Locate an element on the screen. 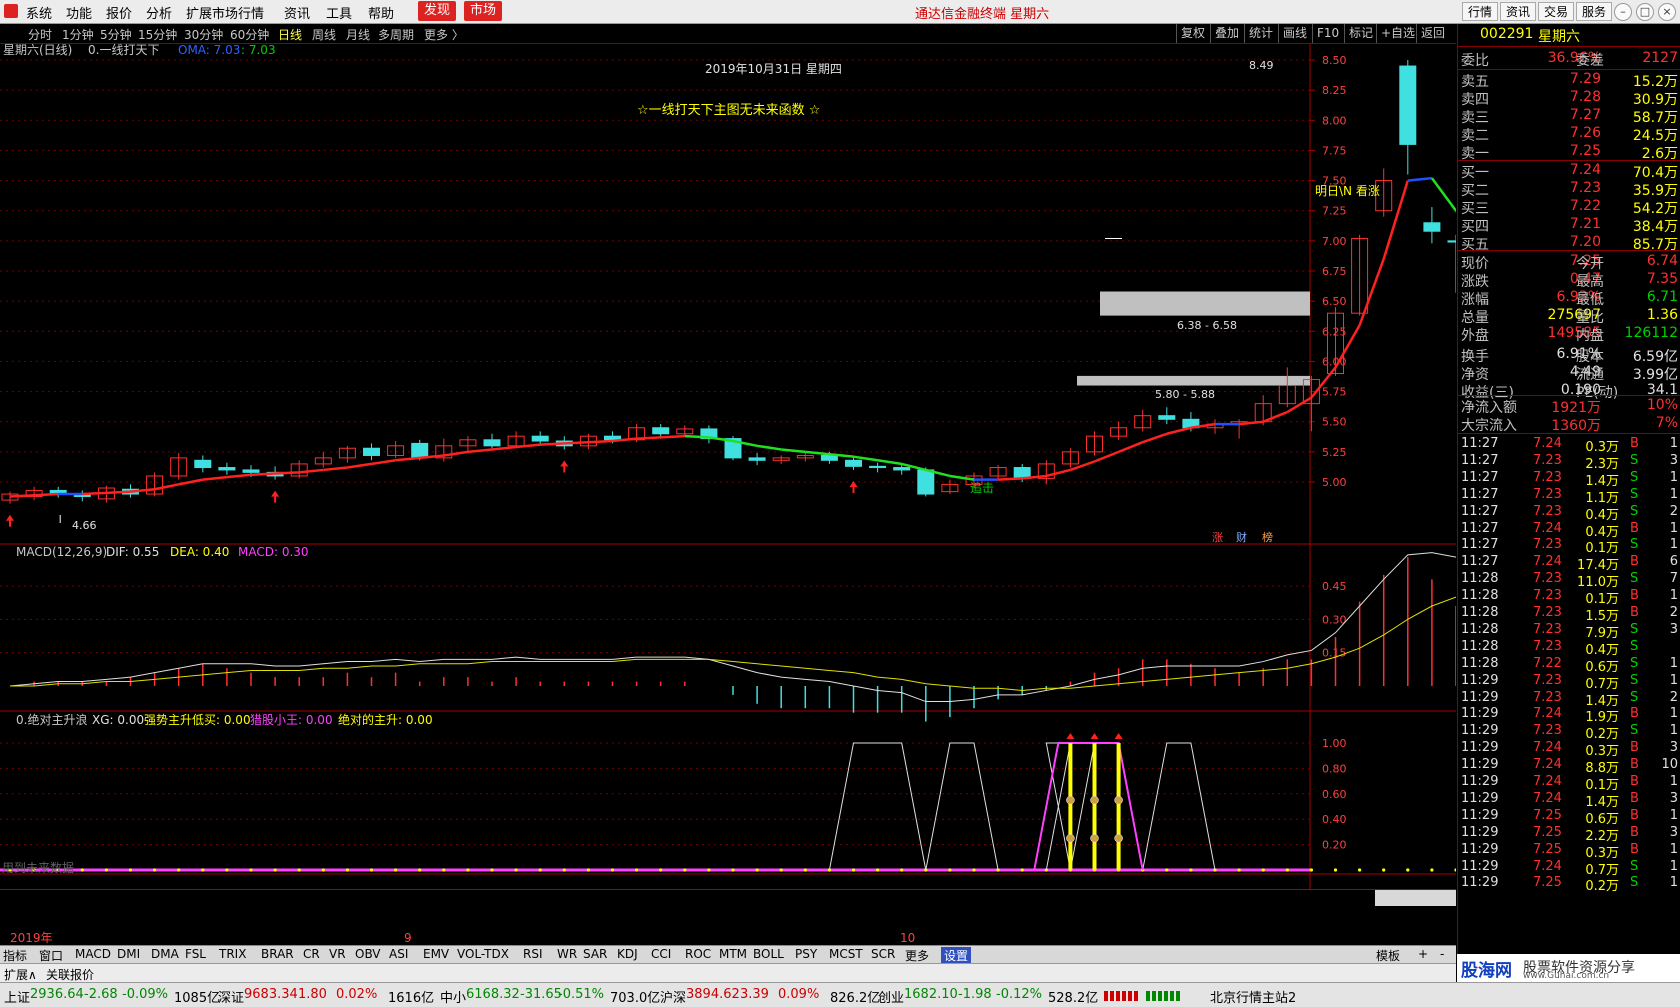 The height and width of the screenshot is (1007, 1680). xaxis-year: 2019年 is located at coordinates (31, 937).